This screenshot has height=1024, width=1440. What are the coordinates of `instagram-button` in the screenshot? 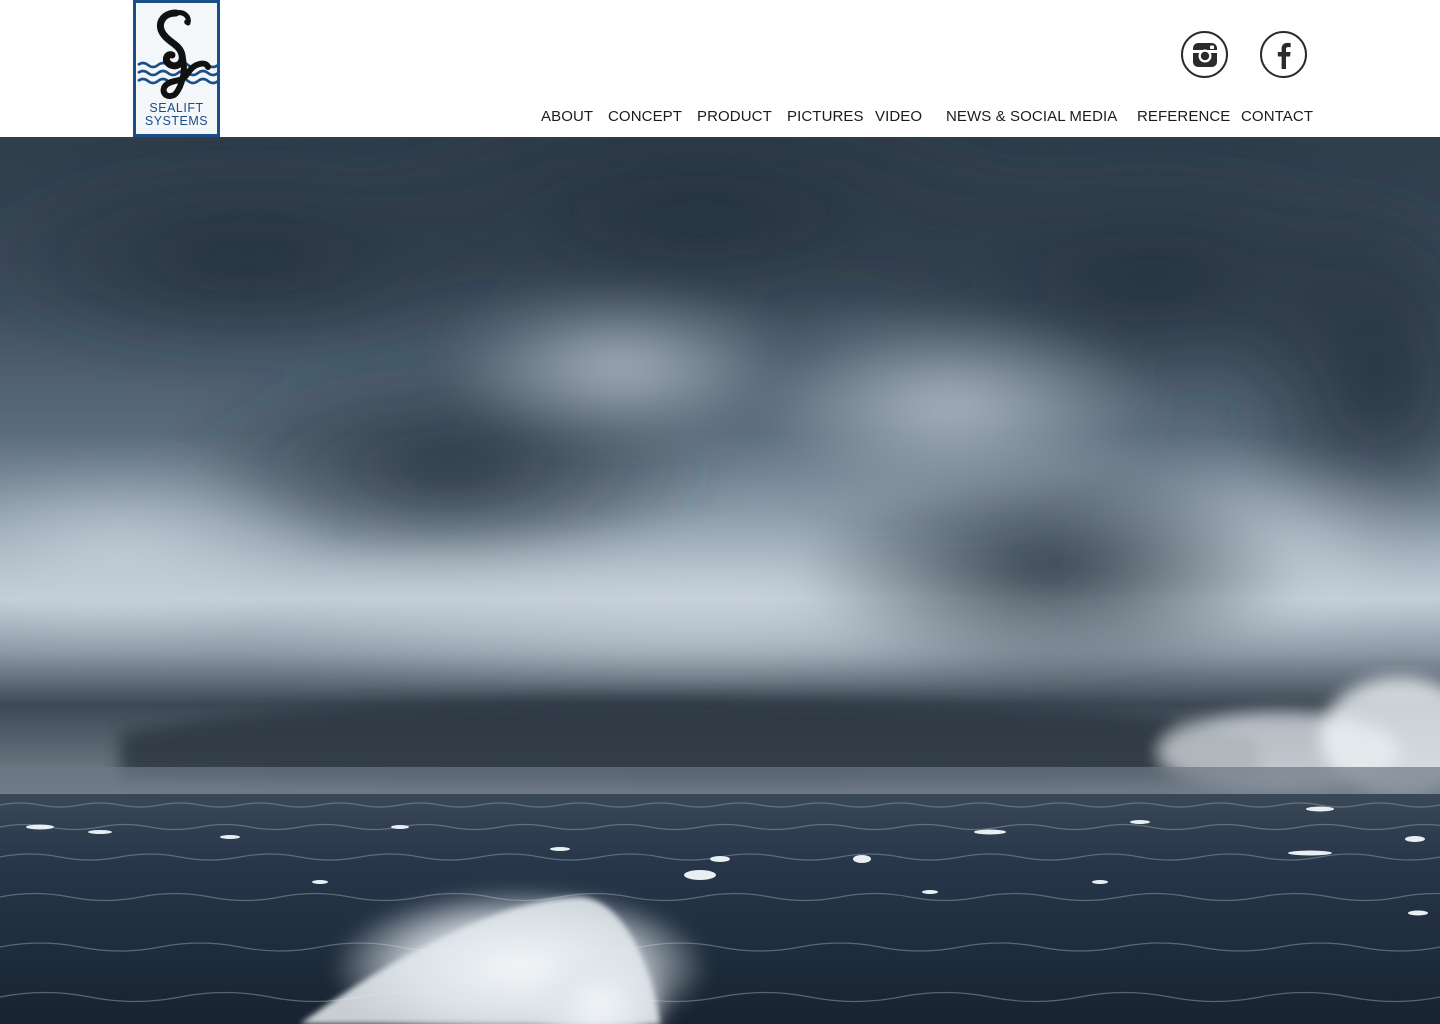 It's located at (1204, 54).